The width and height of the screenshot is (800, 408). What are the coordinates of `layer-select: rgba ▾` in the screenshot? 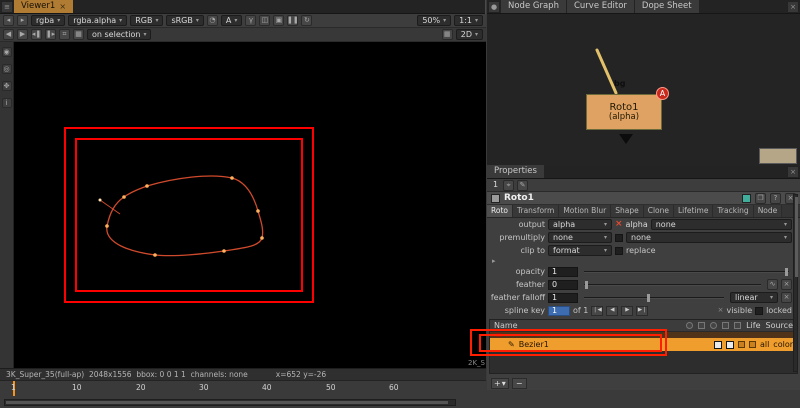 It's located at (48, 20).